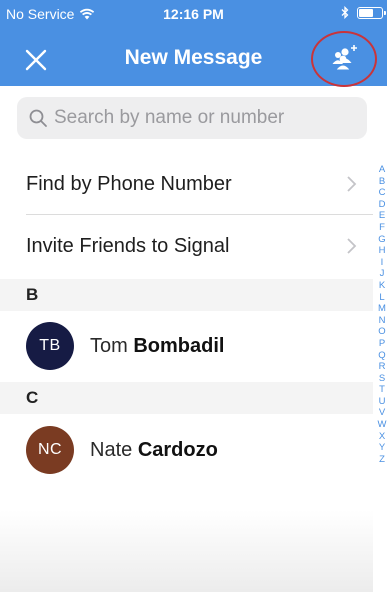 The image size is (387, 592). What do you see at coordinates (177, 449) in the screenshot?
I see `contact-last-name: Cardozo` at bounding box center [177, 449].